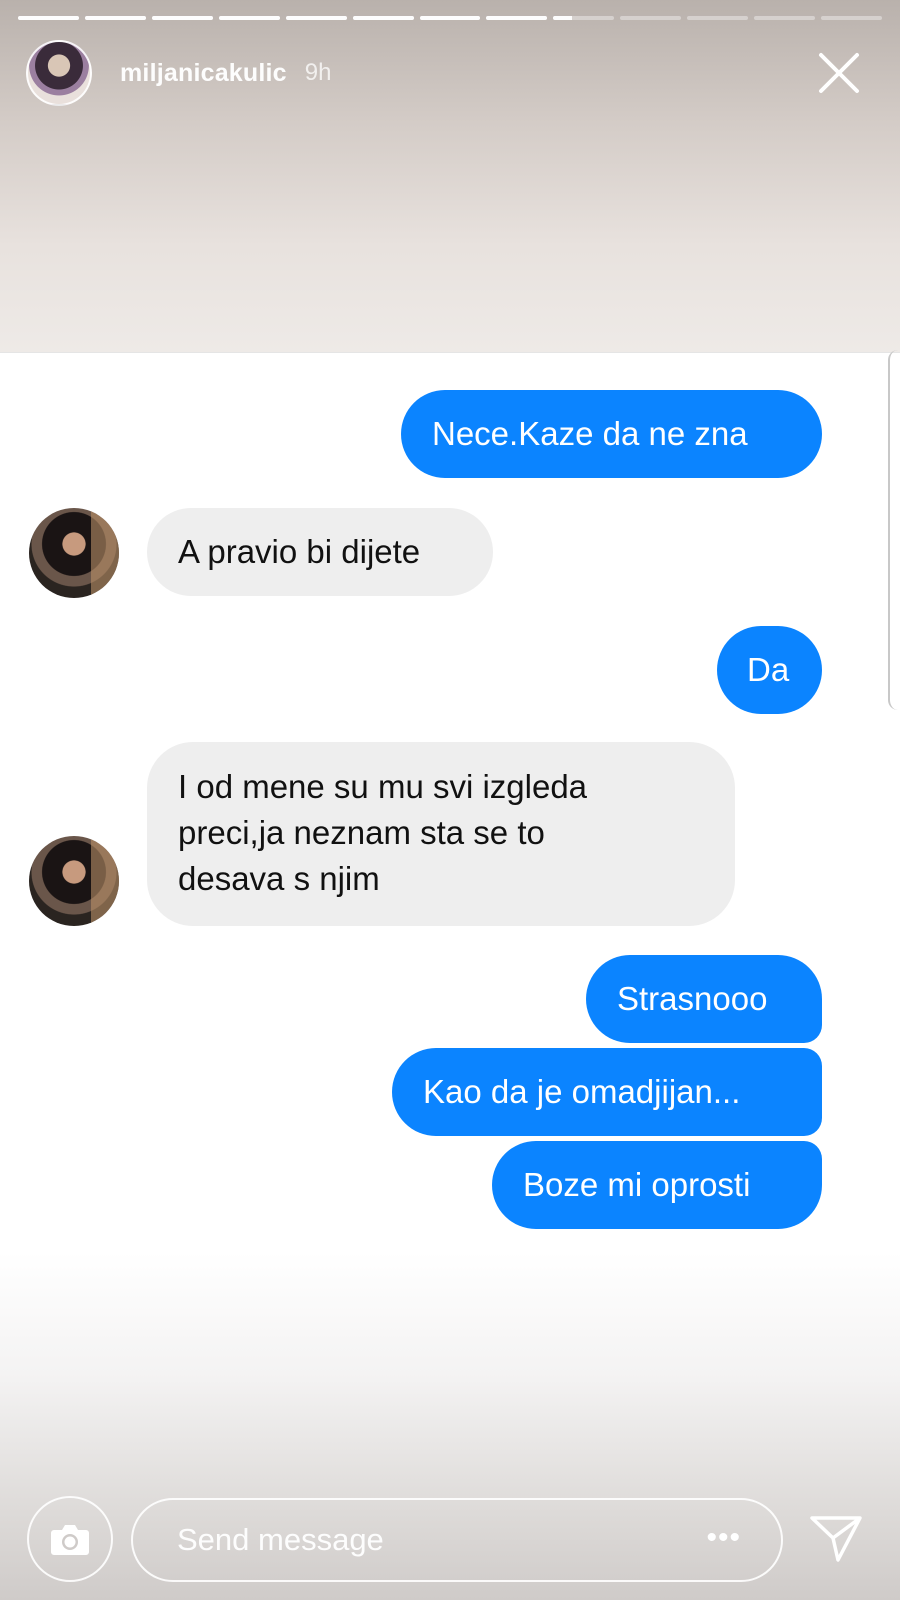  Describe the element at coordinates (203, 73) in the screenshot. I see `story-username: miljanicakulic` at that location.